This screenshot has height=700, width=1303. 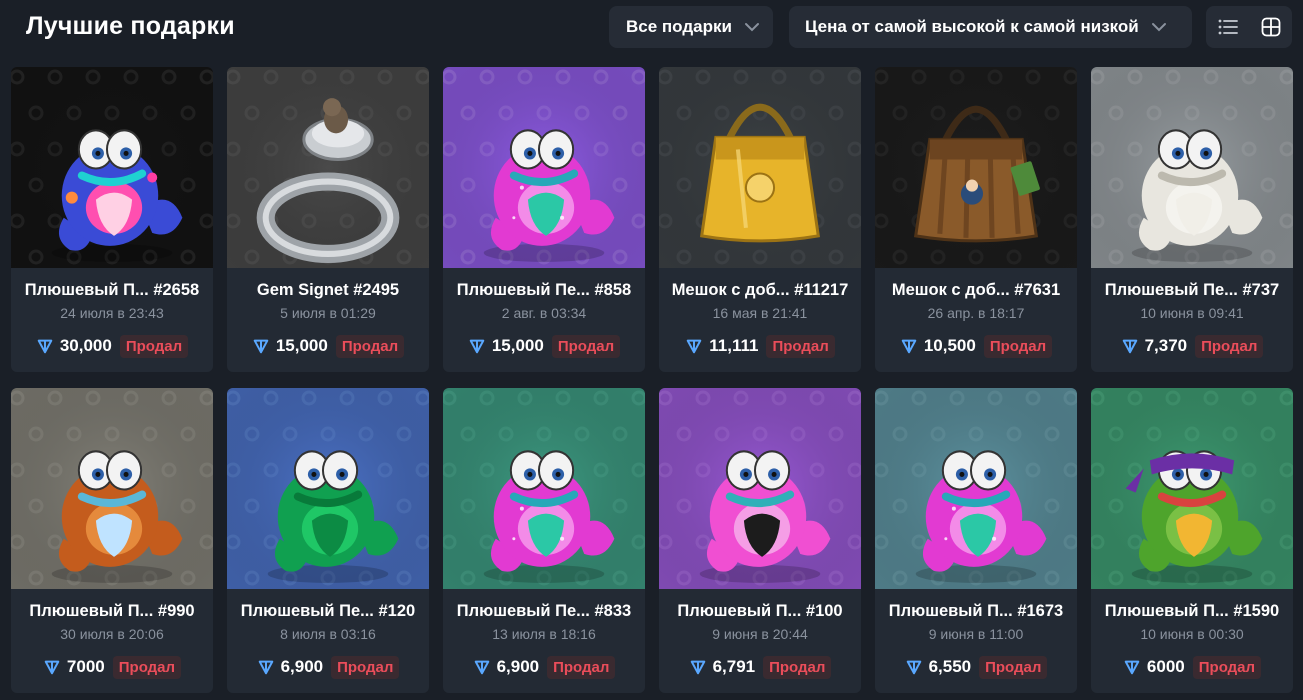 I want to click on sale-date: 30 июля в 20:06, so click(x=112, y=634).